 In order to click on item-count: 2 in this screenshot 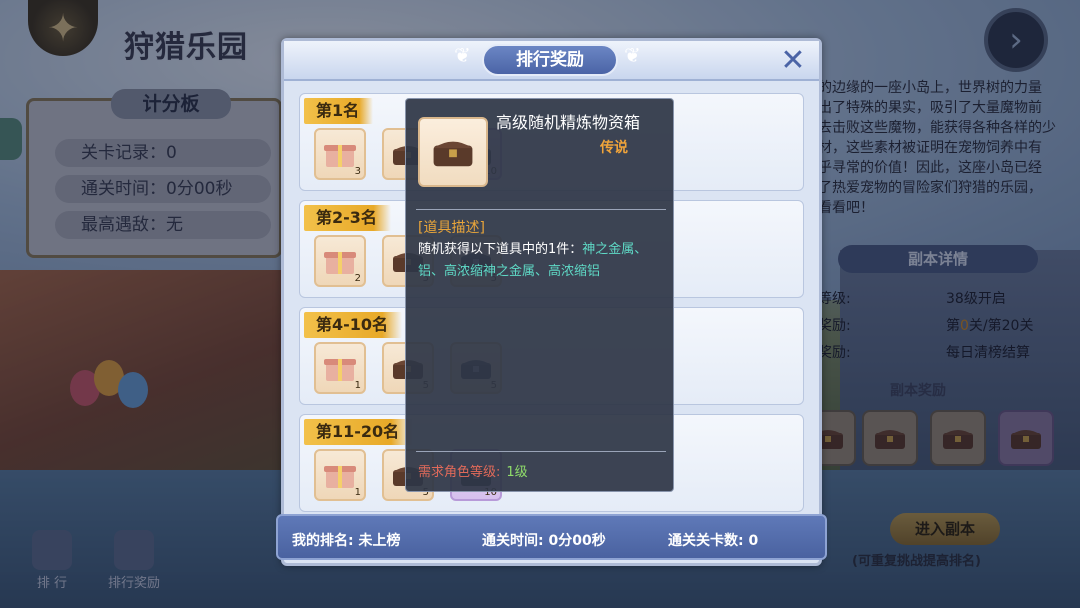, I will do `click(357, 278)`.